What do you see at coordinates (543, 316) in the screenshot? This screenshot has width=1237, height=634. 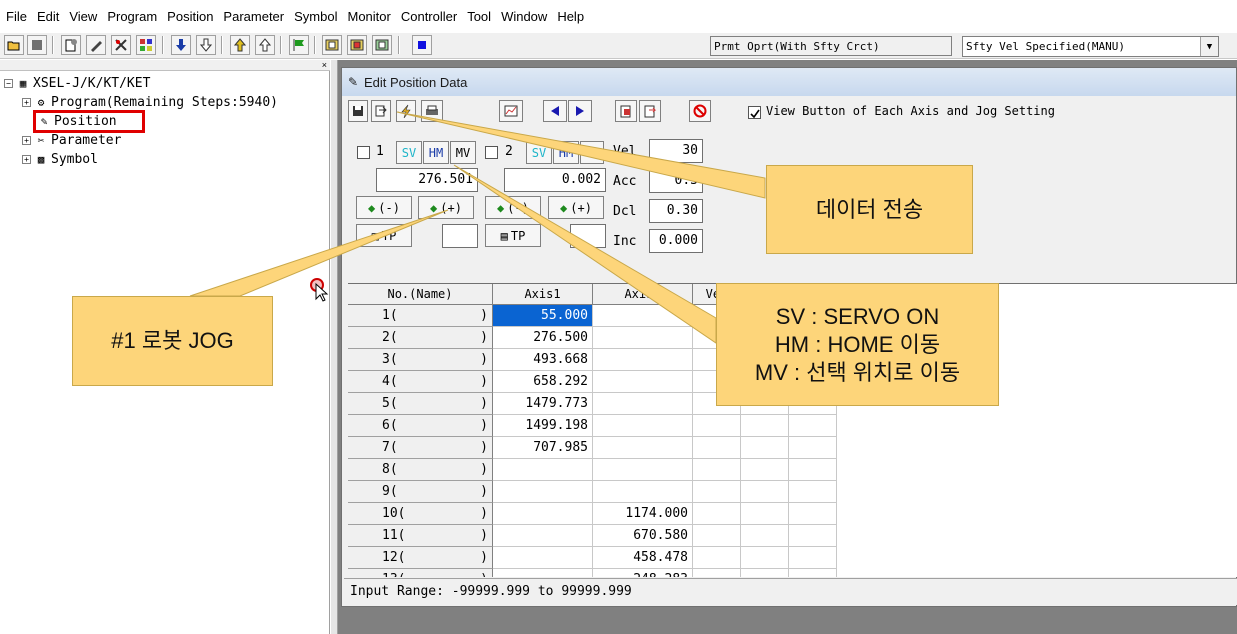 I see `axis1-cell: 55.000` at bounding box center [543, 316].